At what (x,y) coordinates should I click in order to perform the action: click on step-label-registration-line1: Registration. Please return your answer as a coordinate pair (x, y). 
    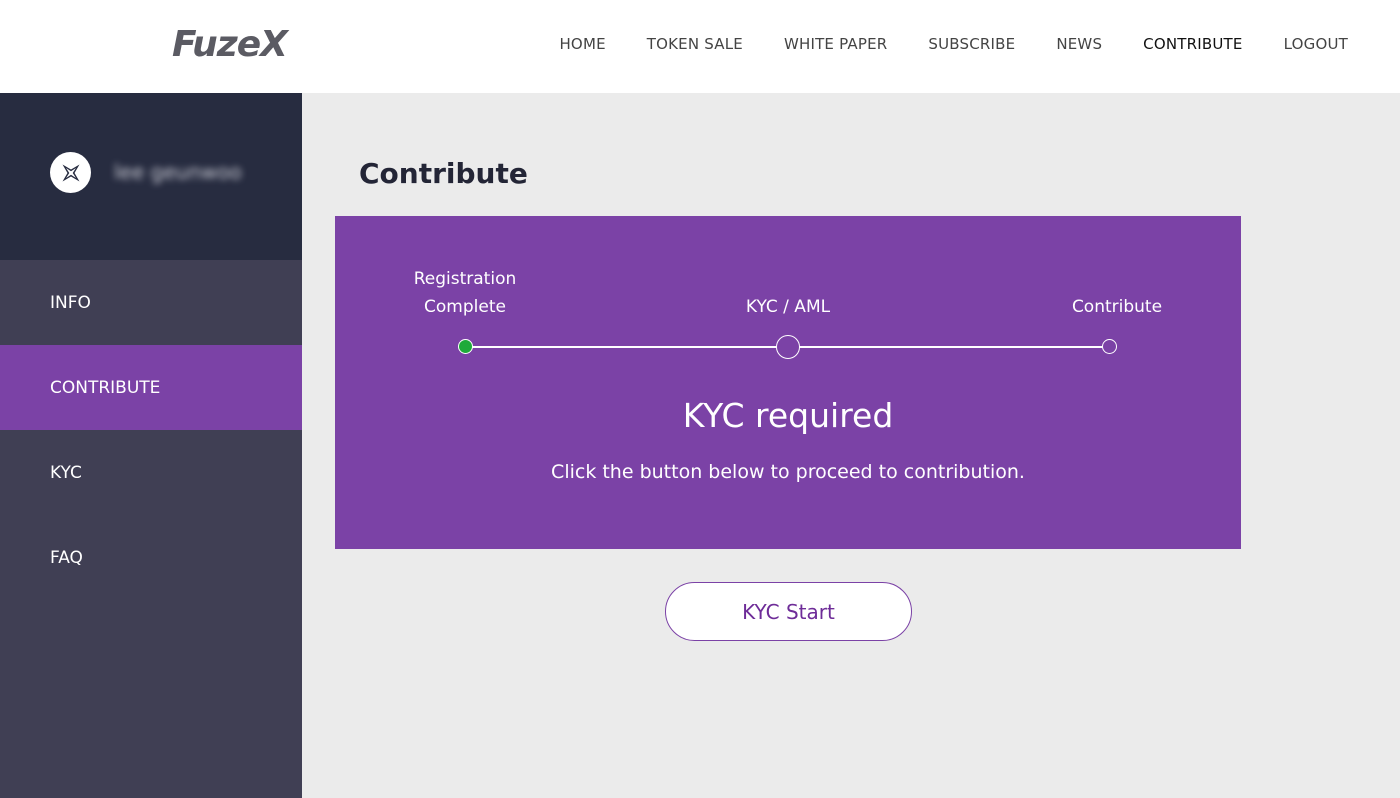
    Looking at the image, I should click on (465, 279).